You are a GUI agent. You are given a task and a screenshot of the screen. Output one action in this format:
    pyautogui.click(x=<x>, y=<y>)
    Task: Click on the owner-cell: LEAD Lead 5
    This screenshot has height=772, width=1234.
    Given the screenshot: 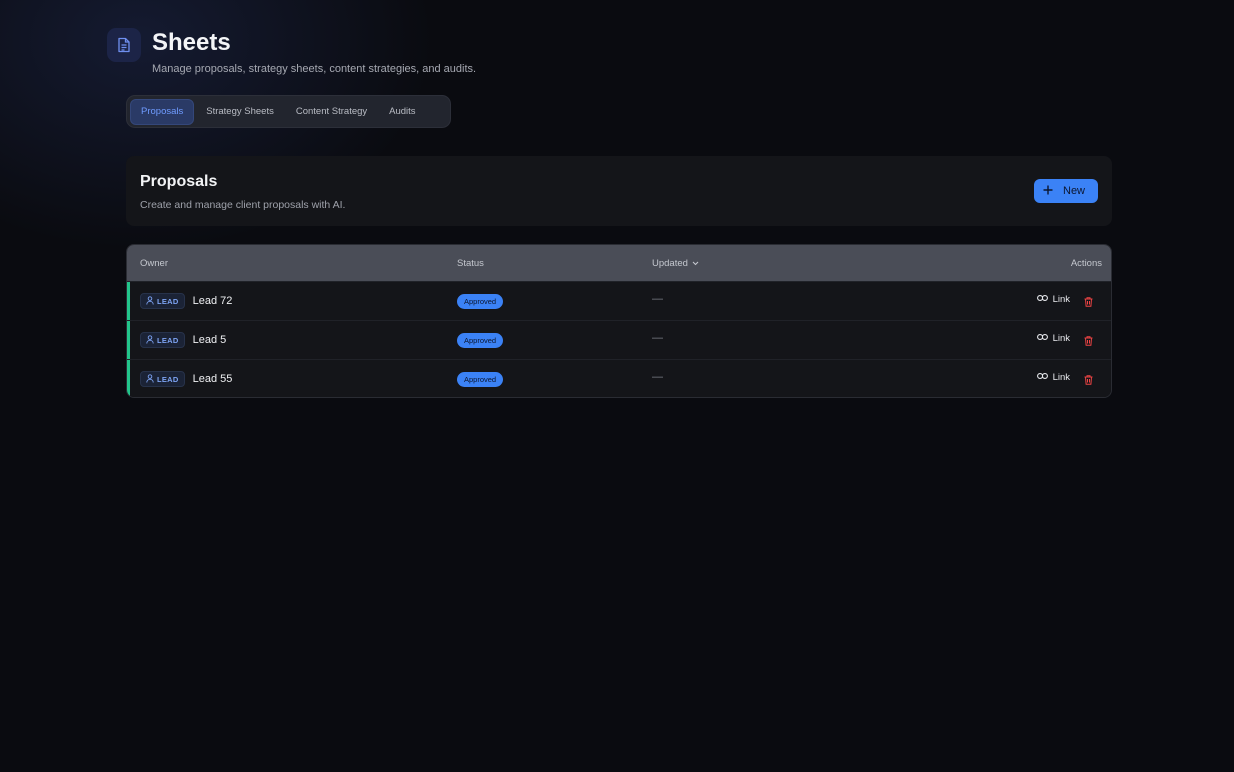 What is the action you would take?
    pyautogui.click(x=183, y=340)
    